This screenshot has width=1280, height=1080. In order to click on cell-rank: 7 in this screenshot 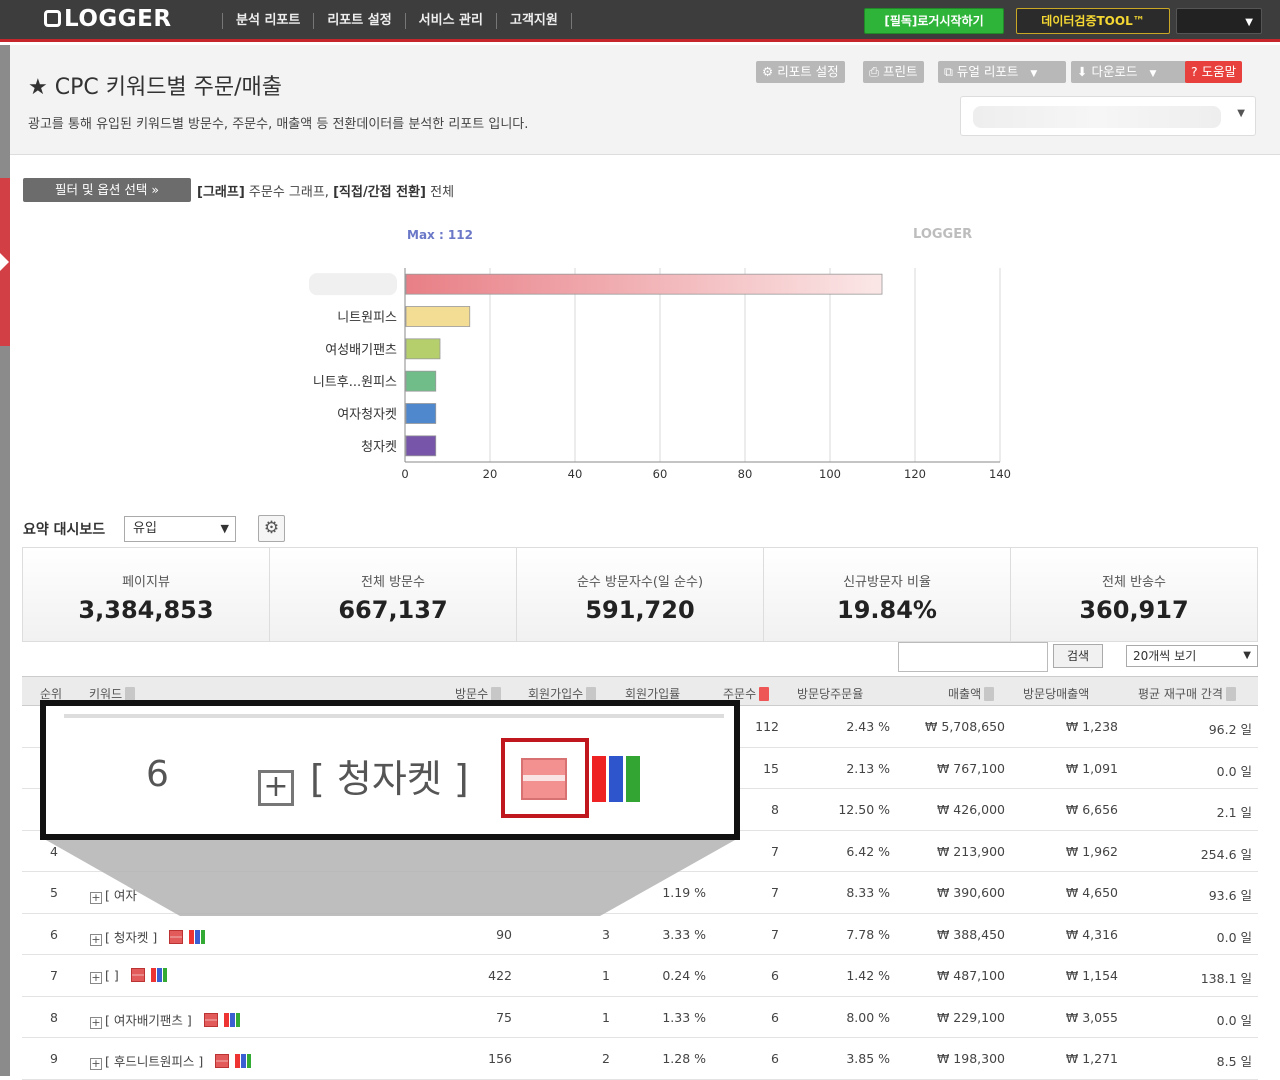, I will do `click(54, 975)`.